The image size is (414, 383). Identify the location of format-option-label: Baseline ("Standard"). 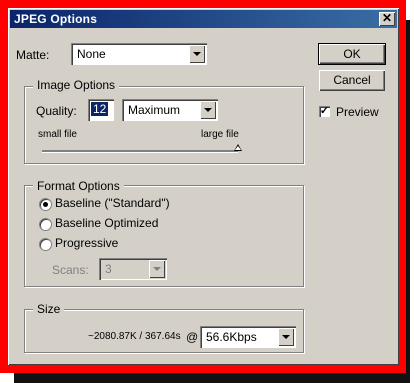
(112, 203).